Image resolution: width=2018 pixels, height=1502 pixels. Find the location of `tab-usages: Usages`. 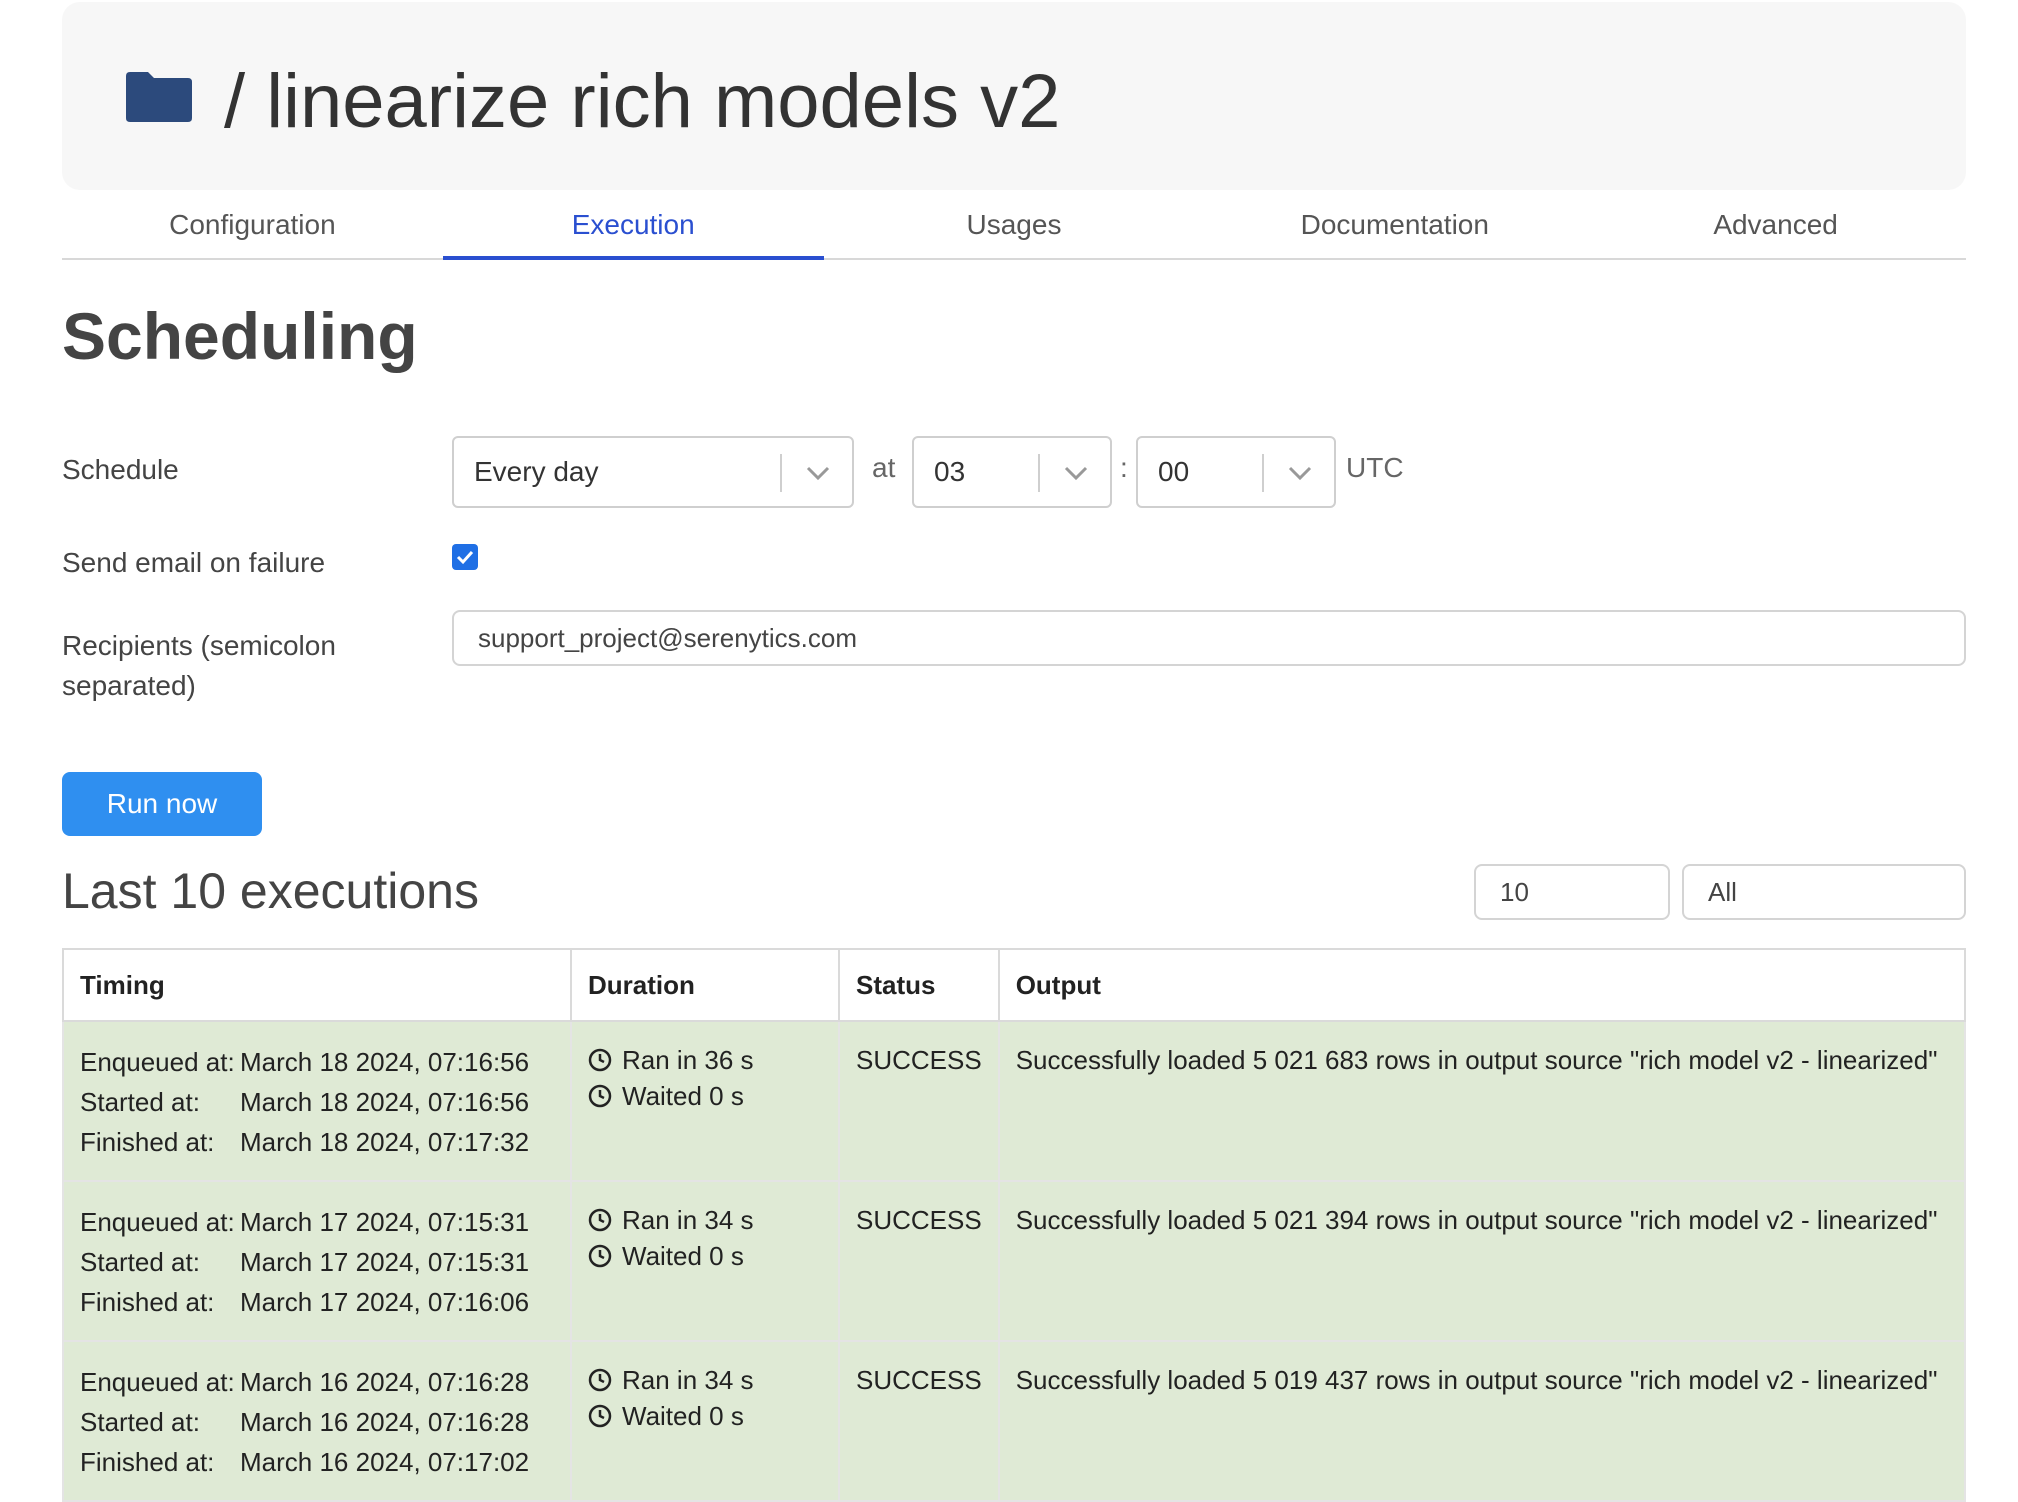

tab-usages: Usages is located at coordinates (1014, 229).